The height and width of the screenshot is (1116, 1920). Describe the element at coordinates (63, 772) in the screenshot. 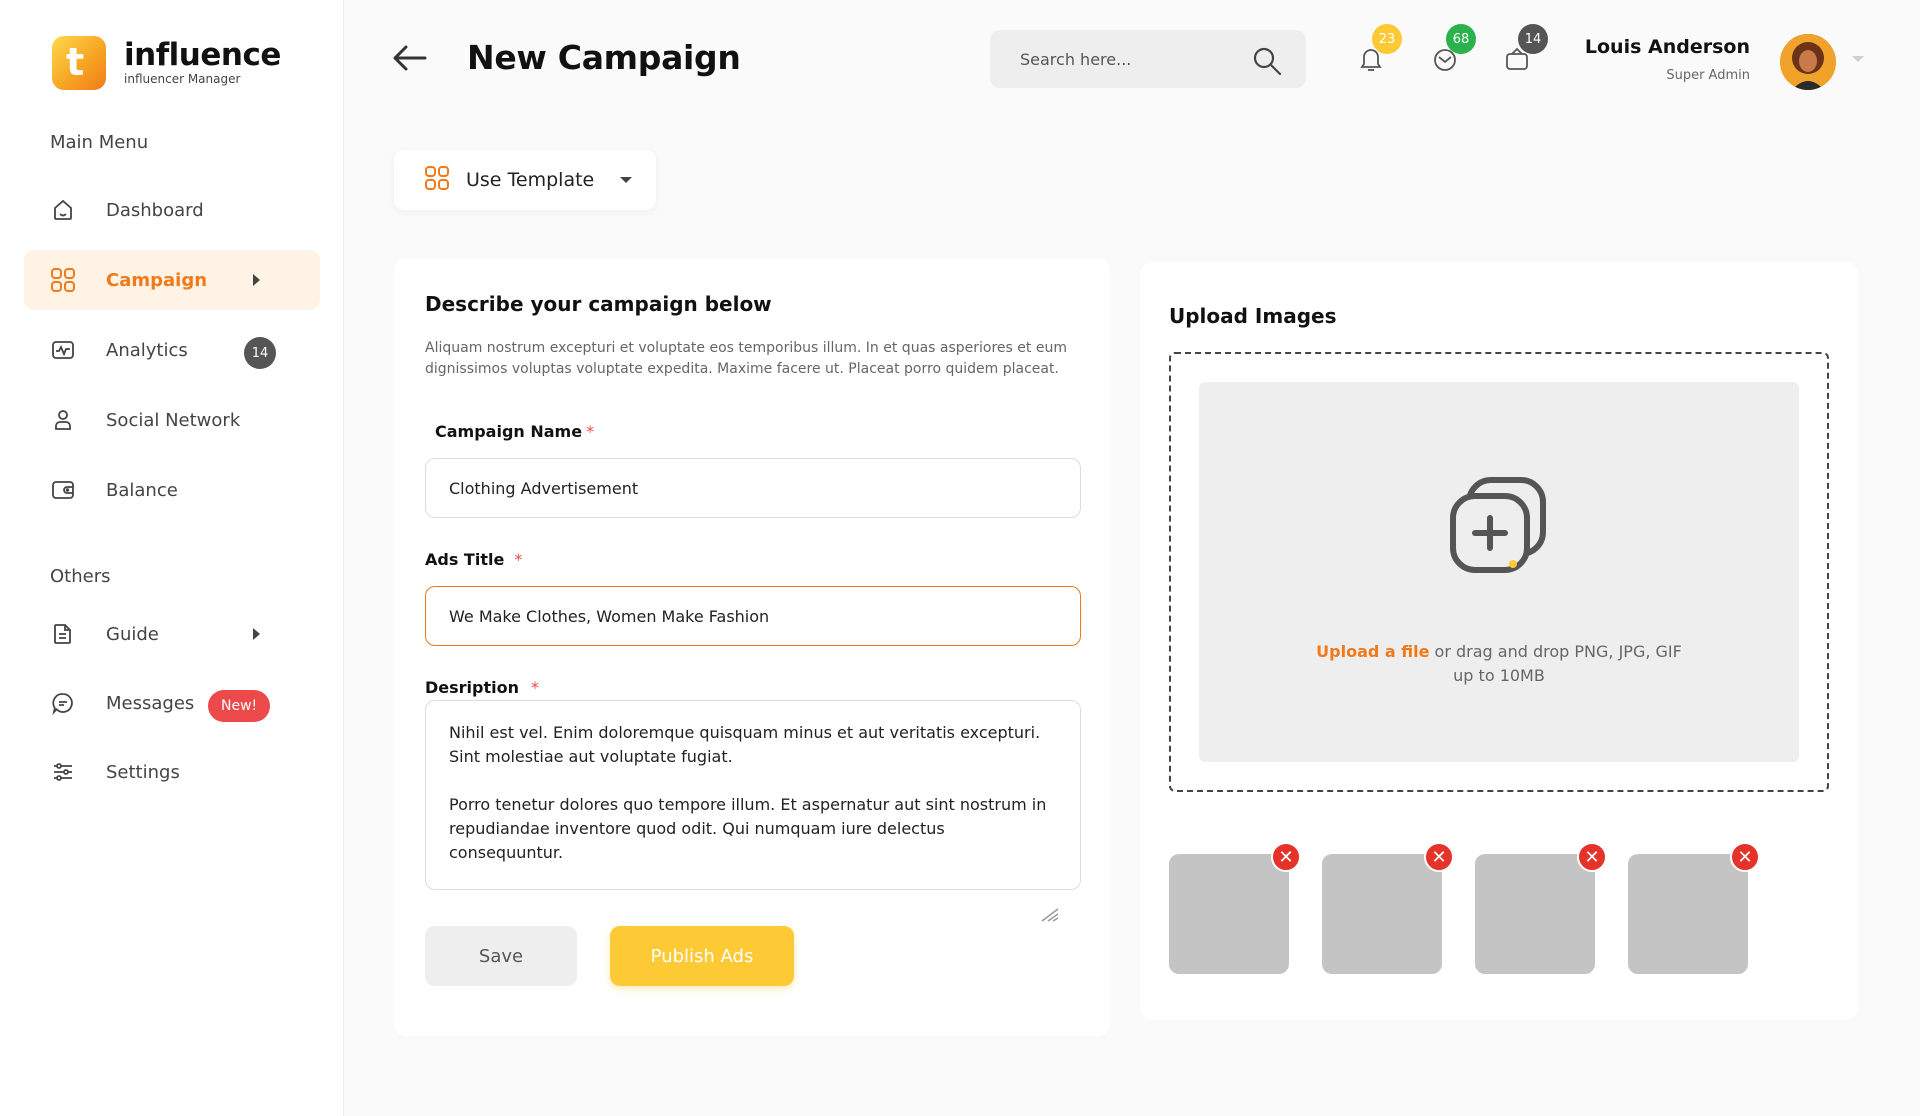

I see `sliders-icon` at that location.